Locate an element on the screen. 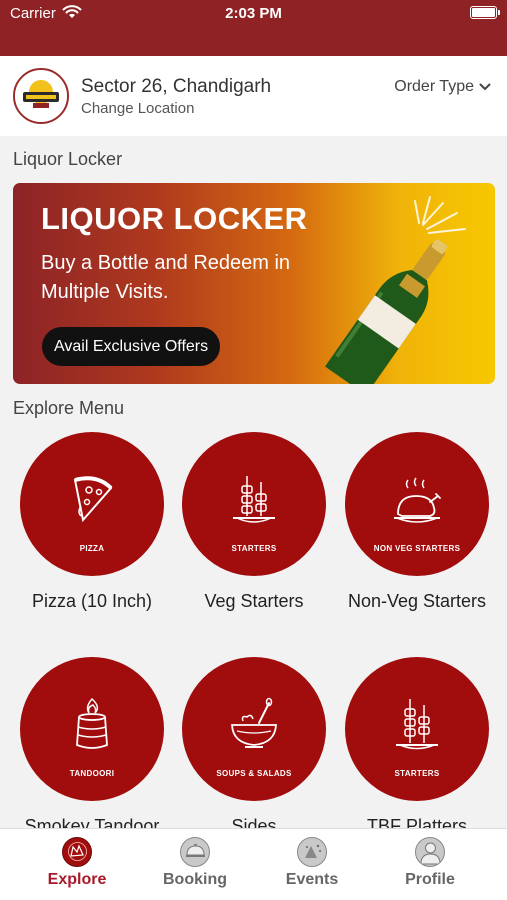  menu-item-smokey-tandoor: TANDOORI Smokey Tandoor is located at coordinates (92, 747).